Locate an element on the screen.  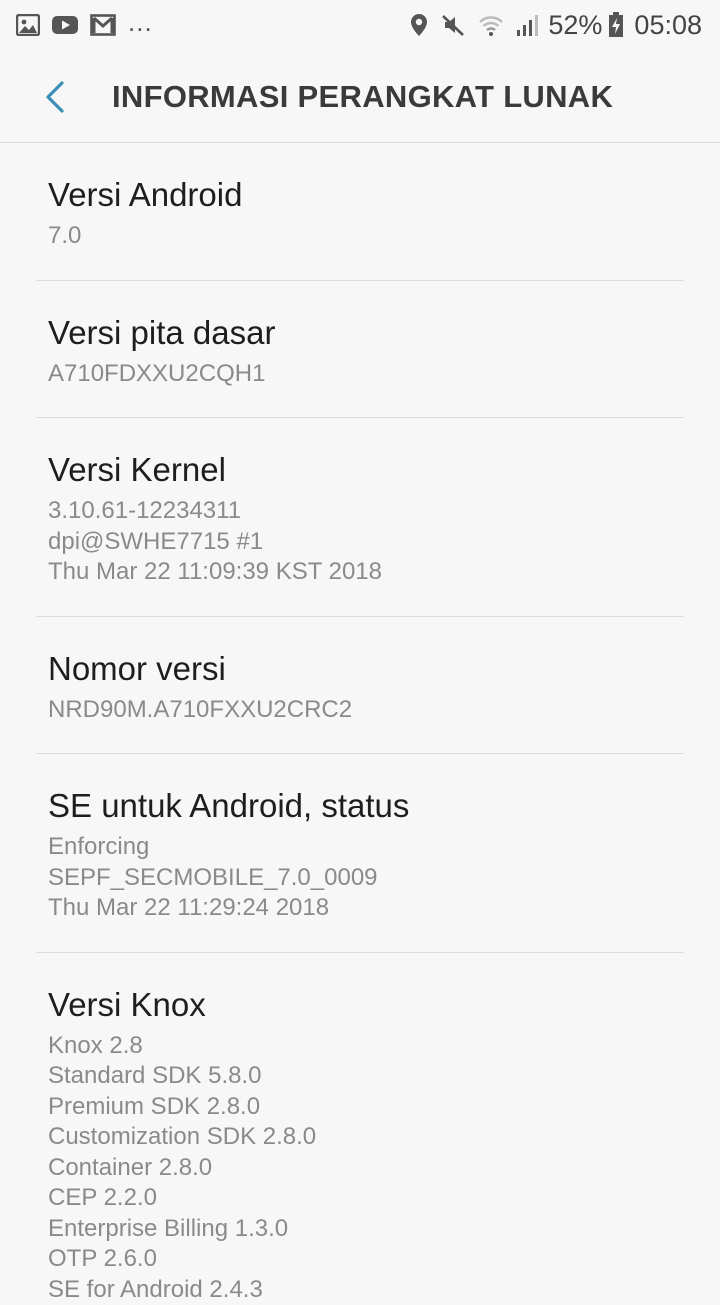
battery-percent: 52% is located at coordinates (575, 25).